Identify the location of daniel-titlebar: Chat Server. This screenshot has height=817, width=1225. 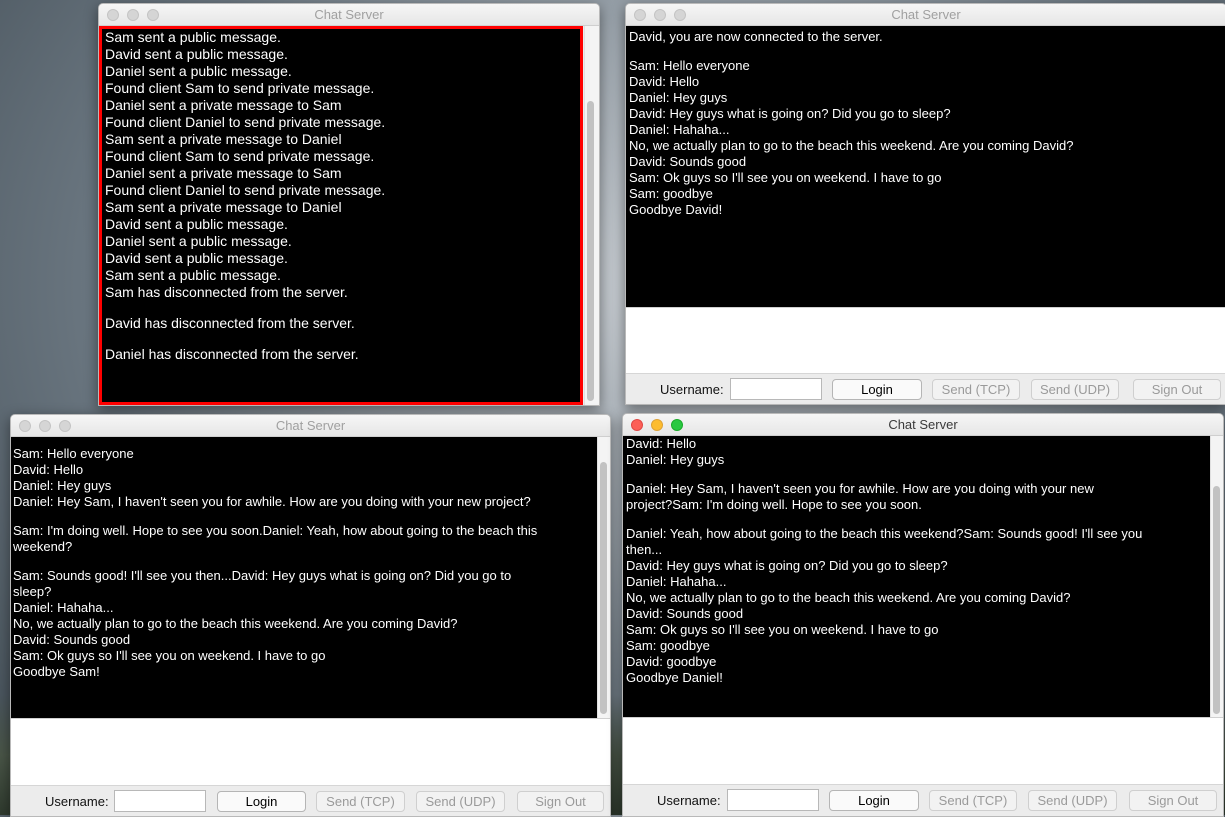
(923, 425).